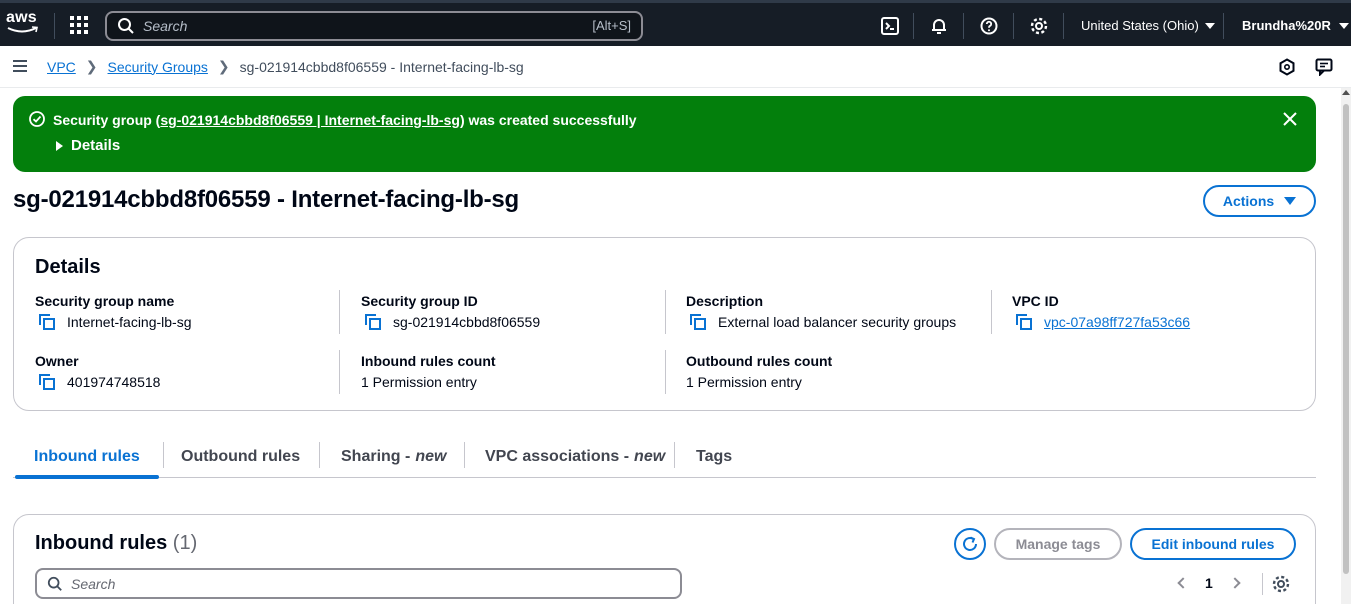 Image resolution: width=1351 pixels, height=604 pixels. I want to click on refresh-button, so click(970, 544).